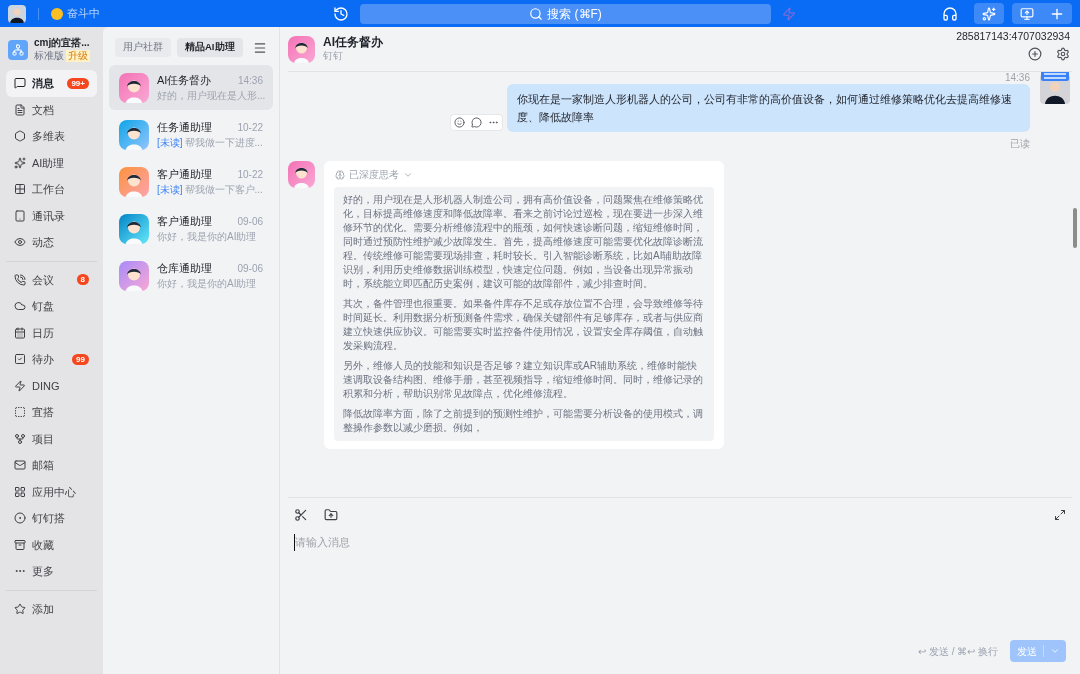  What do you see at coordinates (950, 13) in the screenshot?
I see `headset-icon` at bounding box center [950, 13].